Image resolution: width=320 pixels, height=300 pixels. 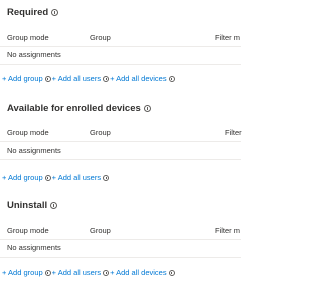 I want to click on section-title-text: Available for enrolled devices, so click(x=74, y=108).